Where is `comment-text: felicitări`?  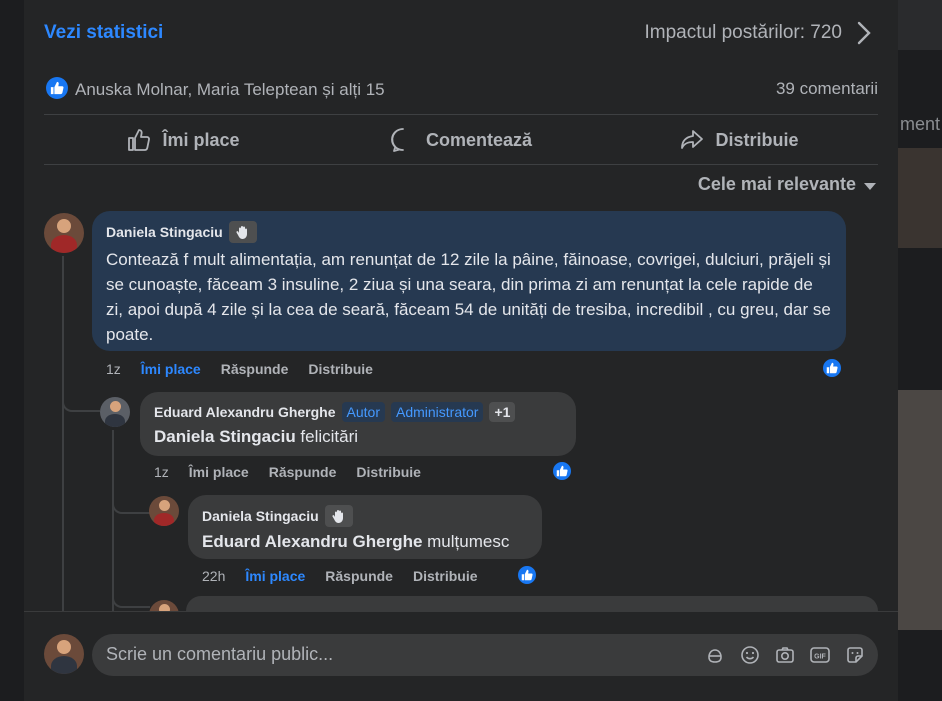 comment-text: felicitări is located at coordinates (327, 436).